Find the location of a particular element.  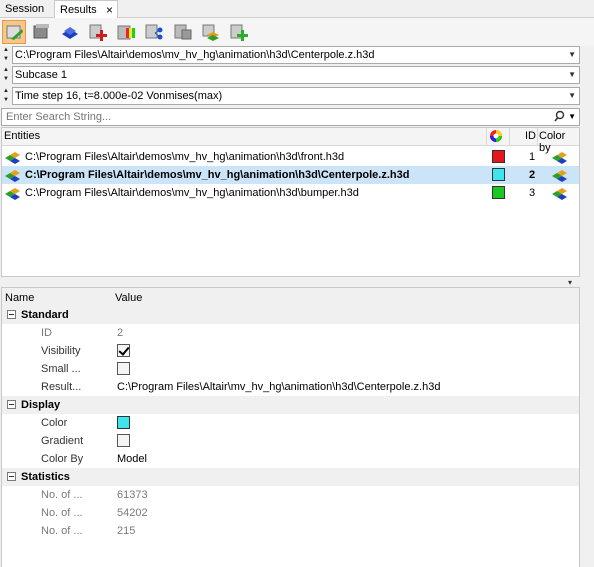

tab-bar: Session Results × is located at coordinates (297, 9).